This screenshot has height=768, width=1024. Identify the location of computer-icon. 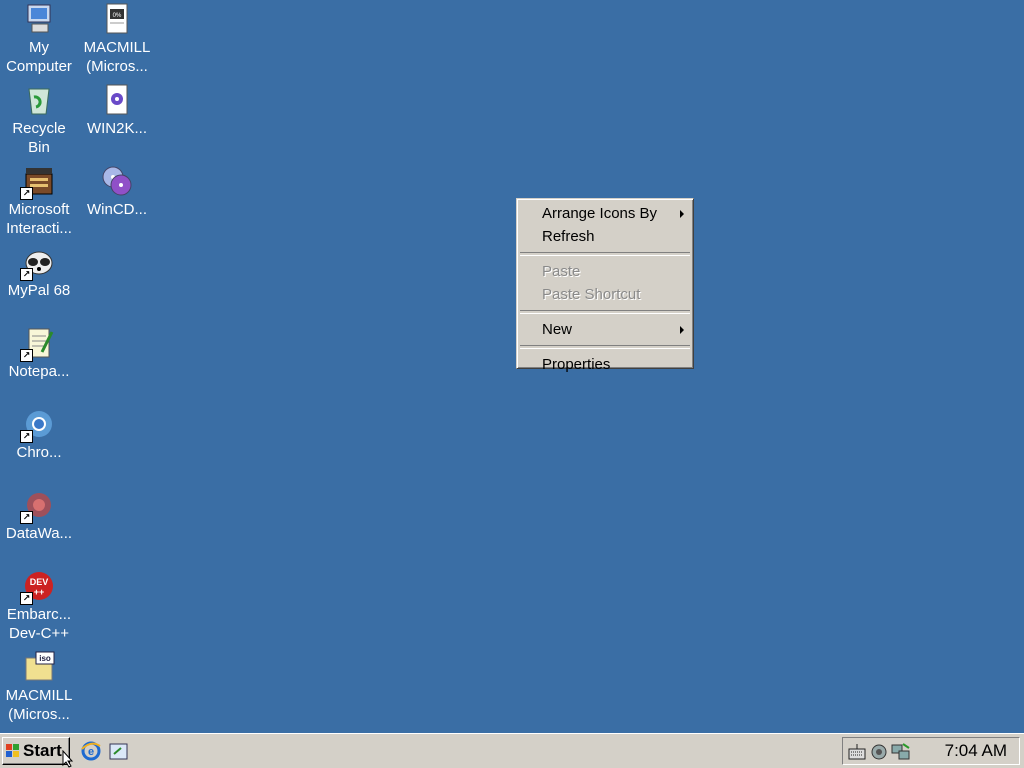
(39, 19).